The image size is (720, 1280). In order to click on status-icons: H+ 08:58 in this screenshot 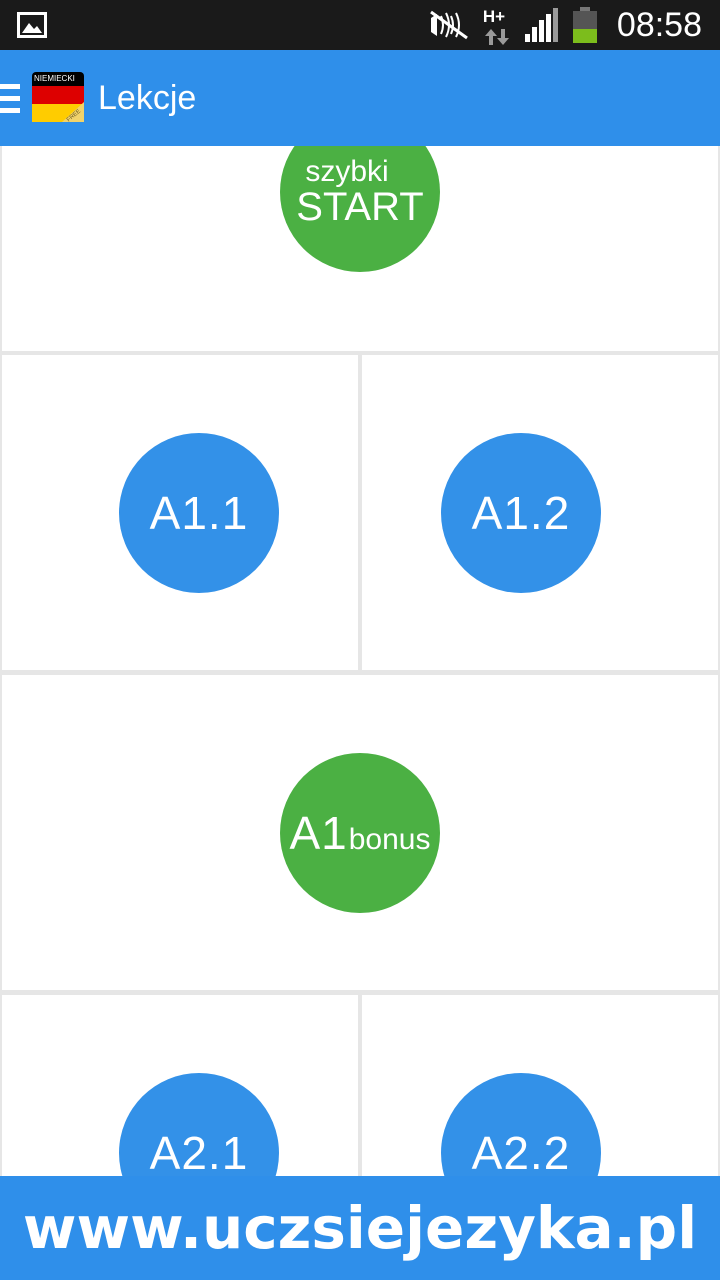, I will do `click(564, 25)`.